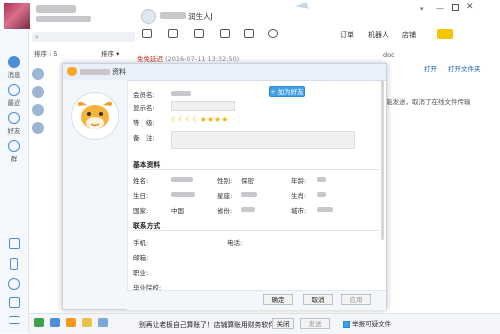 The height and width of the screenshot is (334, 500). What do you see at coordinates (346, 324) in the screenshot?
I see `report-checkbox` at bounding box center [346, 324].